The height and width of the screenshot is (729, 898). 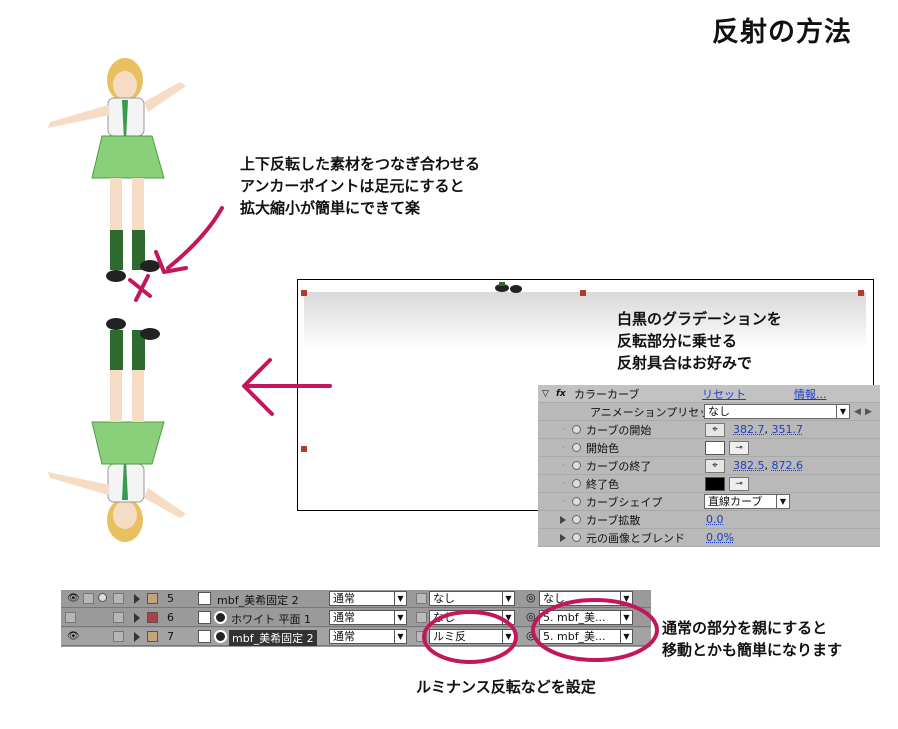 What do you see at coordinates (782, 32) in the screenshot?
I see `page-title: 反射の方法` at bounding box center [782, 32].